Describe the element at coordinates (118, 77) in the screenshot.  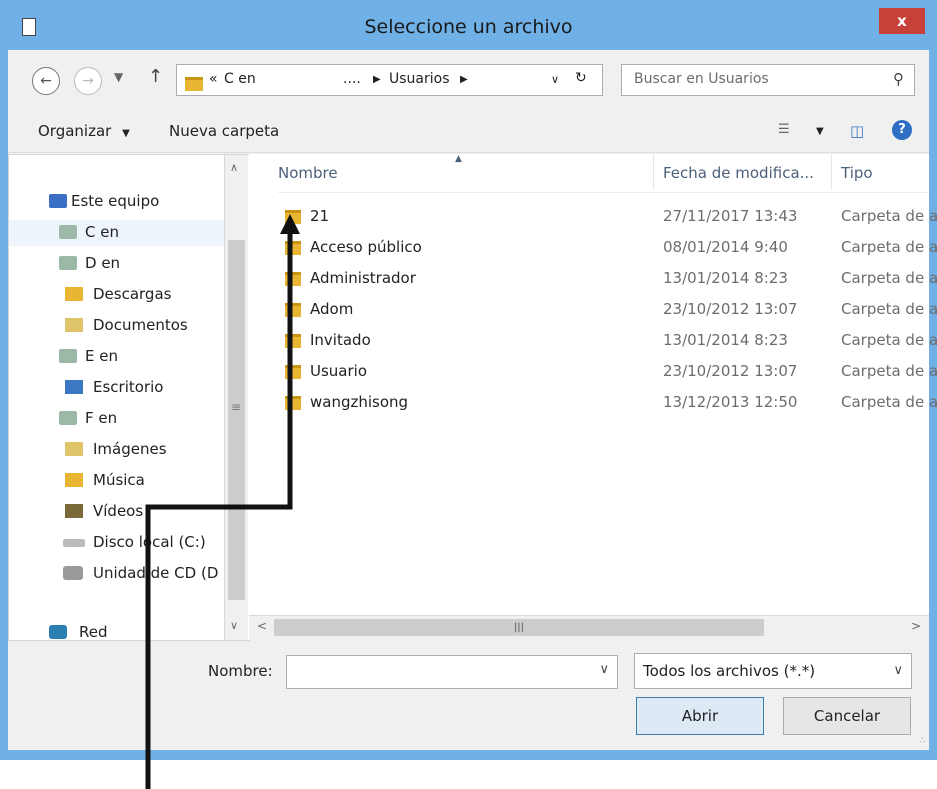
I see `recent-locations-chevron-icon: ▼` at that location.